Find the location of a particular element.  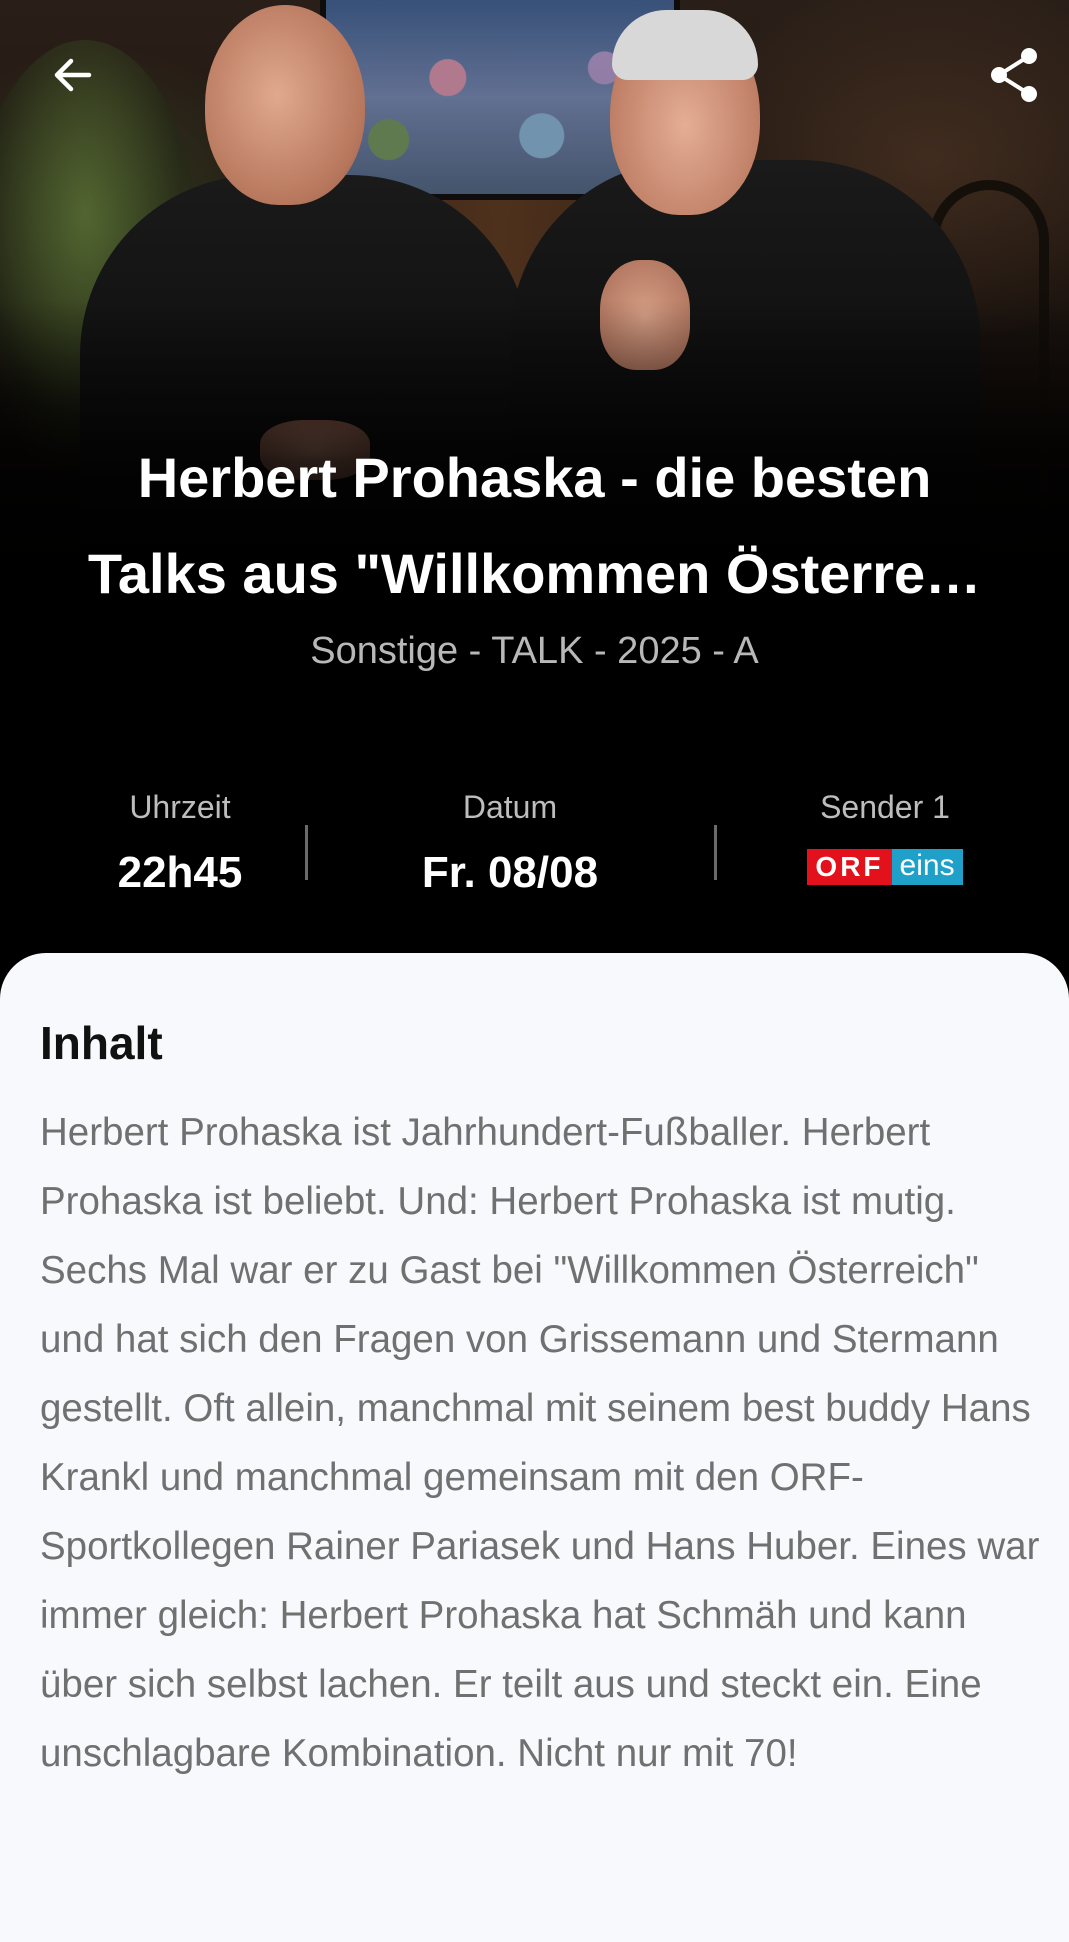

orf-eins-logo: ORF eins is located at coordinates (885, 867).